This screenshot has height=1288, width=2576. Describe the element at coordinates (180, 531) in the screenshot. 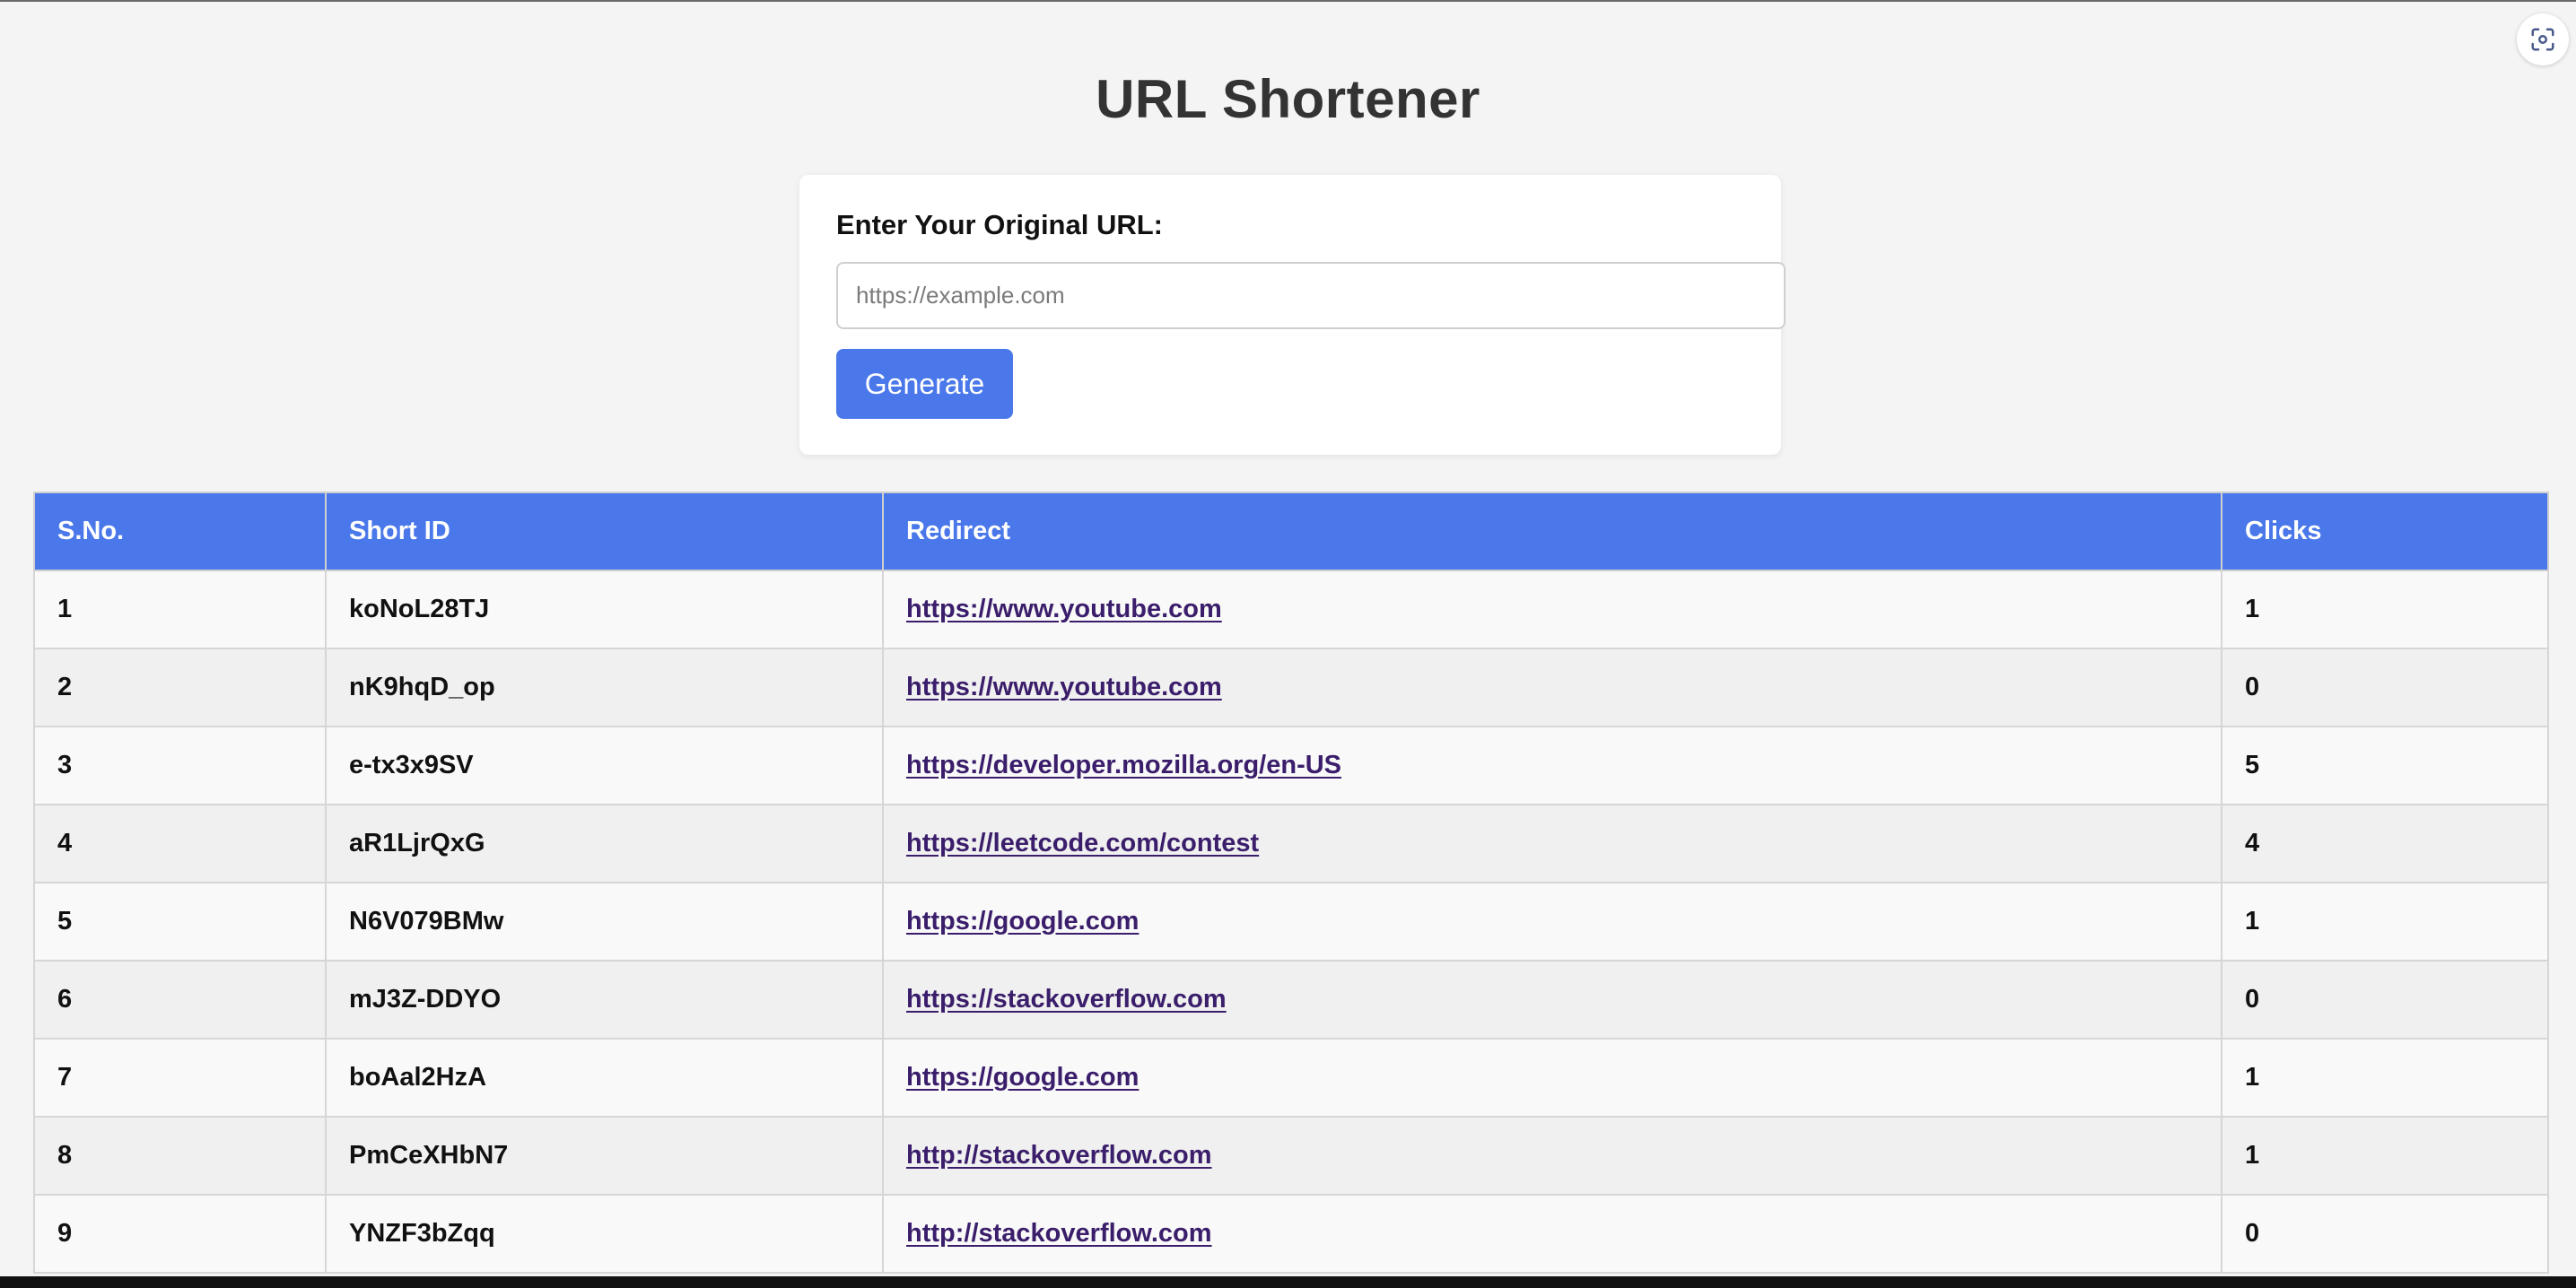

I see `header-sno: S.No.` at that location.